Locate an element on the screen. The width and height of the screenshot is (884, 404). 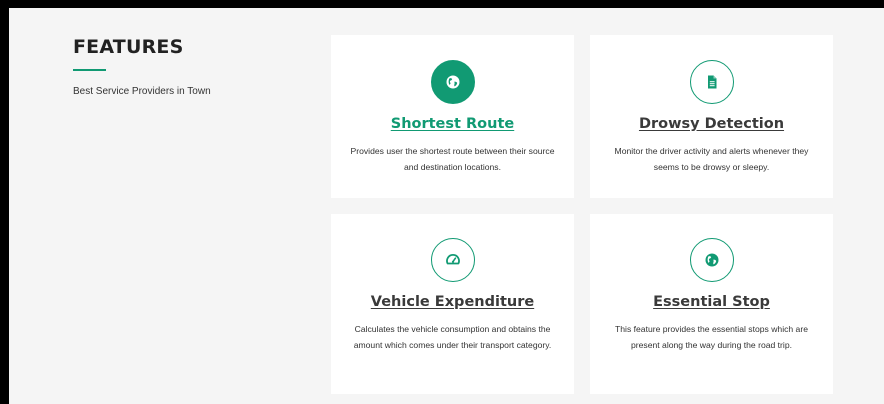
speedometer-icon is located at coordinates (452, 260).